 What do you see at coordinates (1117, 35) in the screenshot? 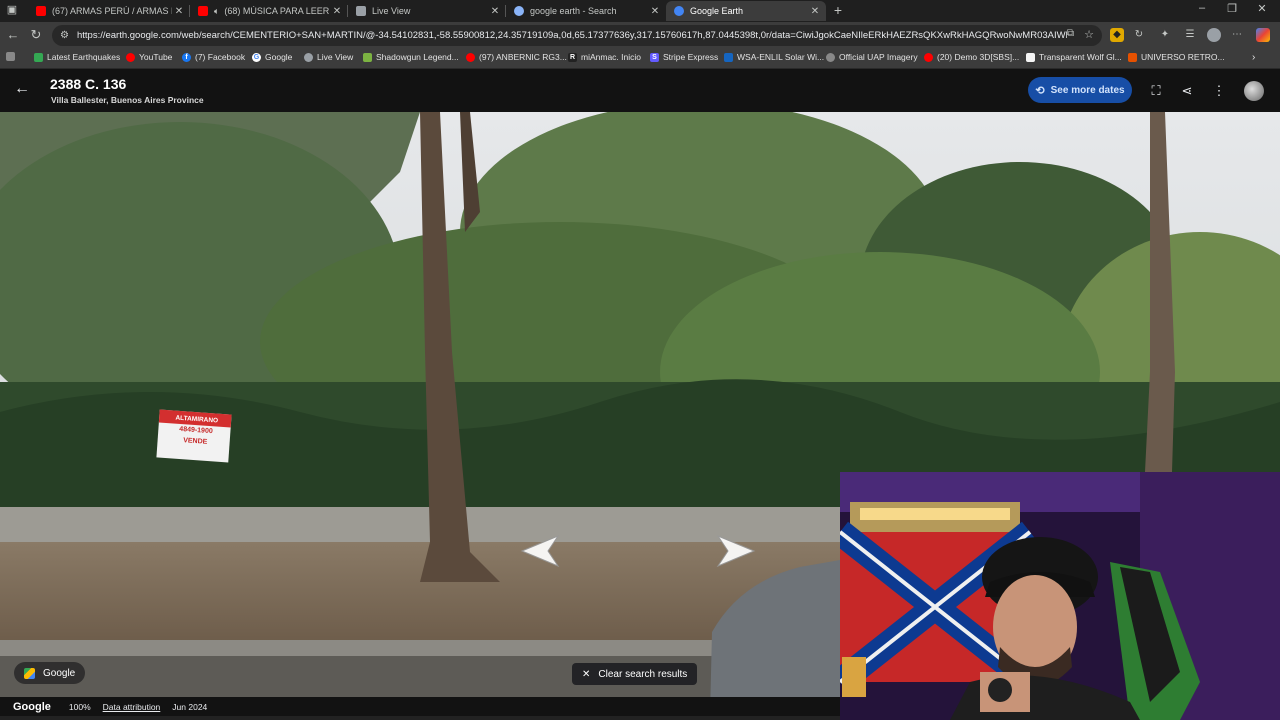
I see `extension-shield-icon: ◆` at bounding box center [1117, 35].